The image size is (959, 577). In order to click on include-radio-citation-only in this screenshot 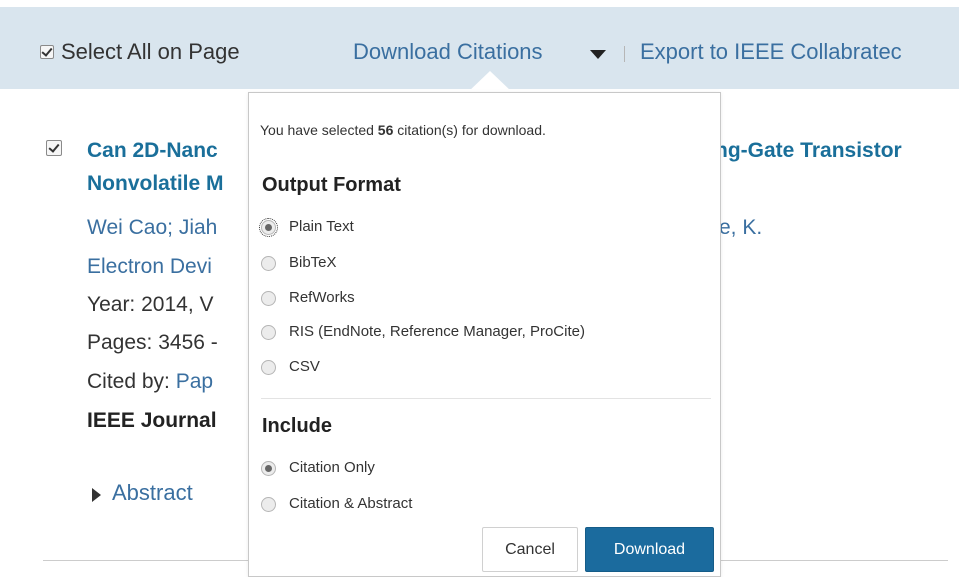, I will do `click(268, 468)`.